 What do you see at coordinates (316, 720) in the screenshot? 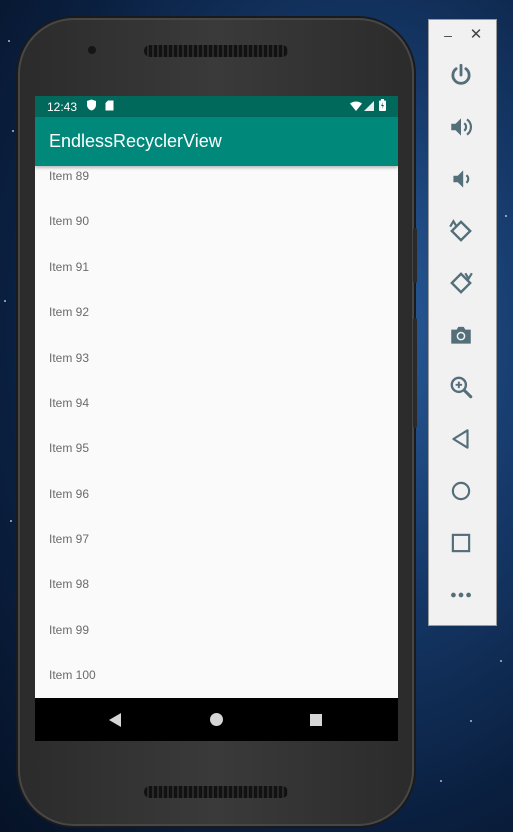
I see `nav-overview-icon` at bounding box center [316, 720].